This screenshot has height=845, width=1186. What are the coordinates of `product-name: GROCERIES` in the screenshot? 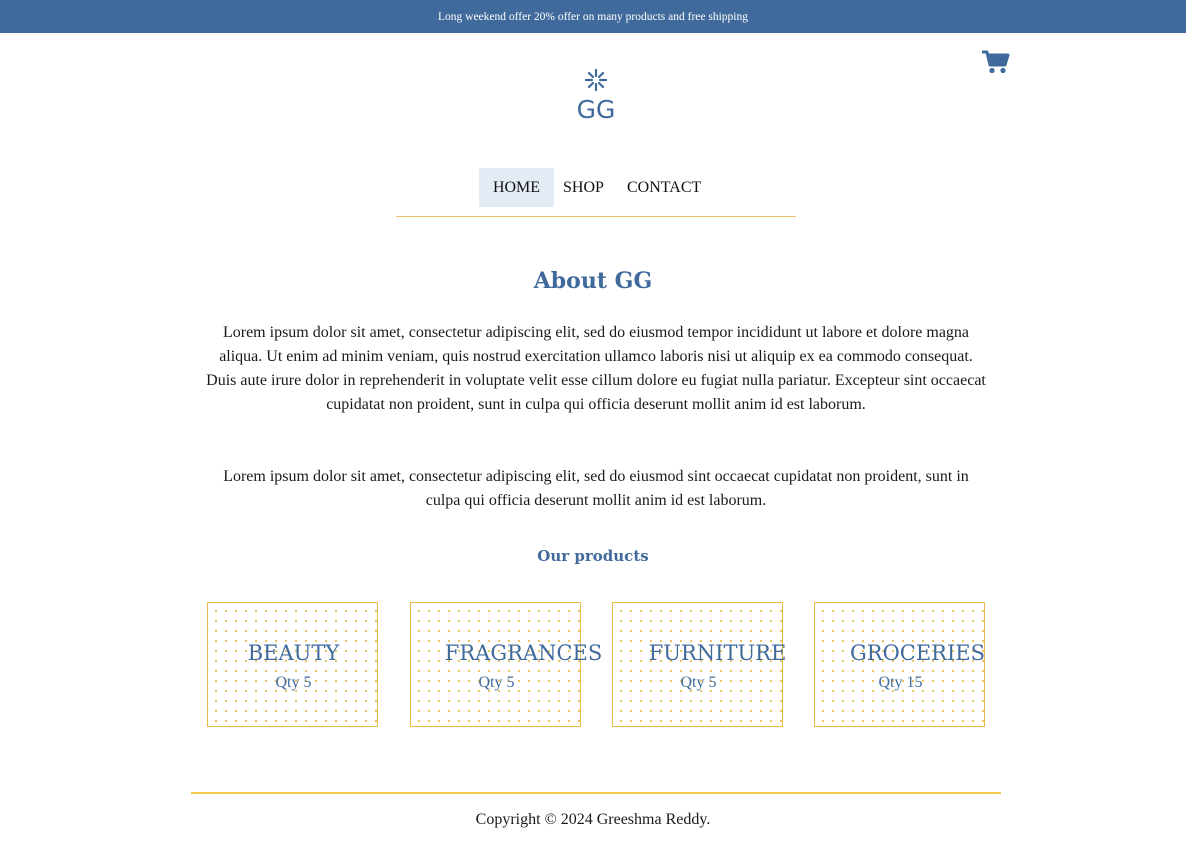 It's located at (917, 653).